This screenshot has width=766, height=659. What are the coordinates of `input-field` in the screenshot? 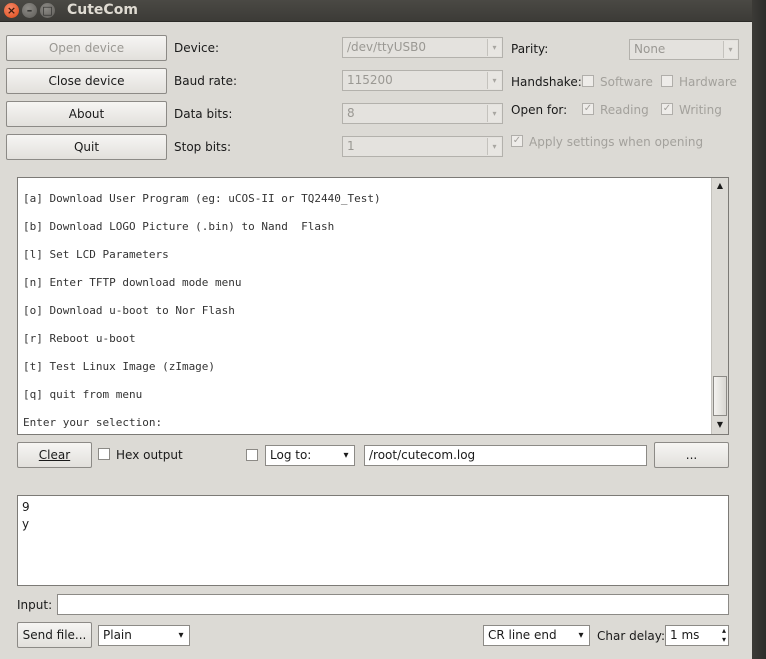 It's located at (393, 604).